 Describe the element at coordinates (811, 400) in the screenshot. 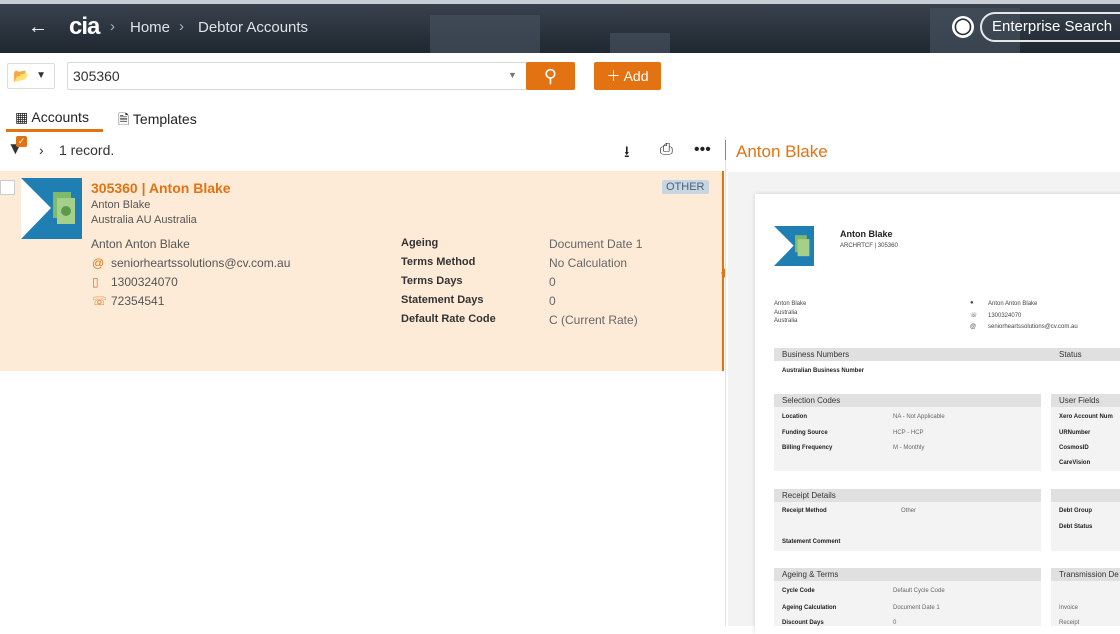

I see `preview-section-title: Selection Codes` at that location.